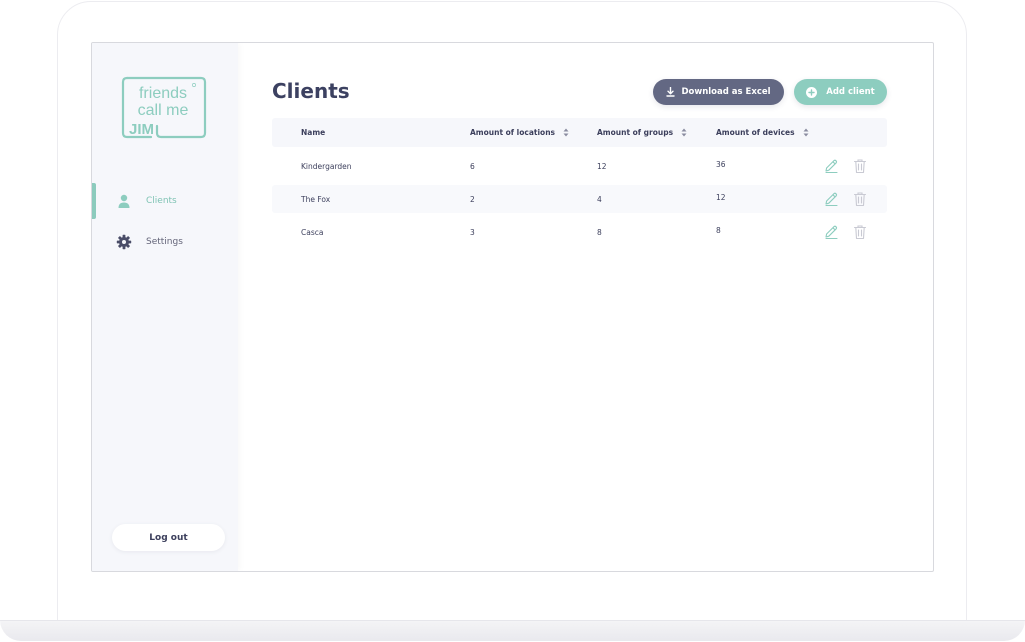 This screenshot has height=642, width=1025. I want to click on sidebar-item-label: Clients, so click(161, 201).